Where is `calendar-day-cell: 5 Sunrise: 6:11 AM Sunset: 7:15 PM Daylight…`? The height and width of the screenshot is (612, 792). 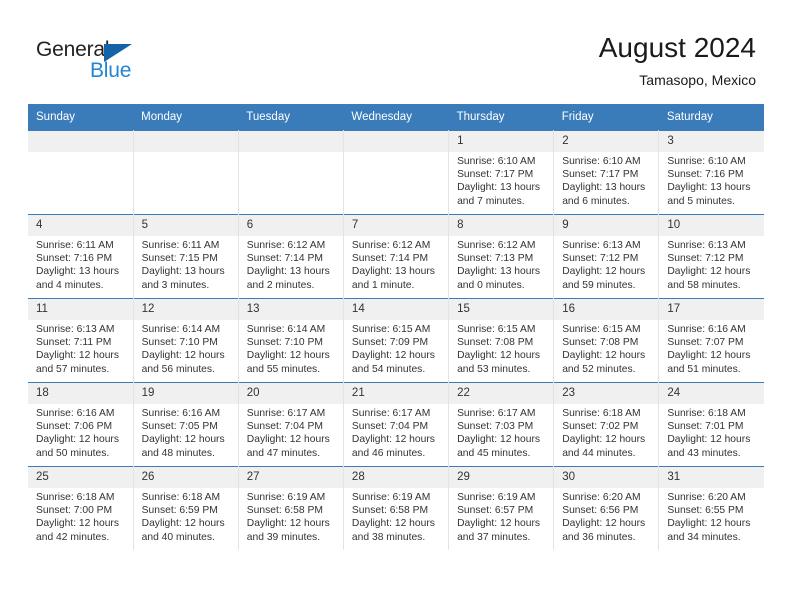 calendar-day-cell: 5 Sunrise: 6:11 AM Sunset: 7:15 PM Daylight… is located at coordinates (186, 256).